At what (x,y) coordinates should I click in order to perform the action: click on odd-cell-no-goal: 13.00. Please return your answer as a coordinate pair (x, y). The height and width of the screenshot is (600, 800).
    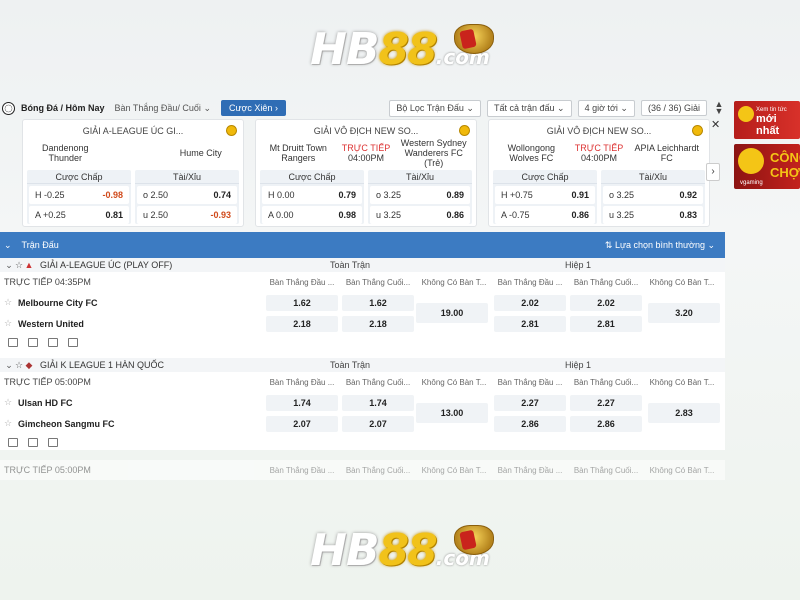
    Looking at the image, I should click on (452, 413).